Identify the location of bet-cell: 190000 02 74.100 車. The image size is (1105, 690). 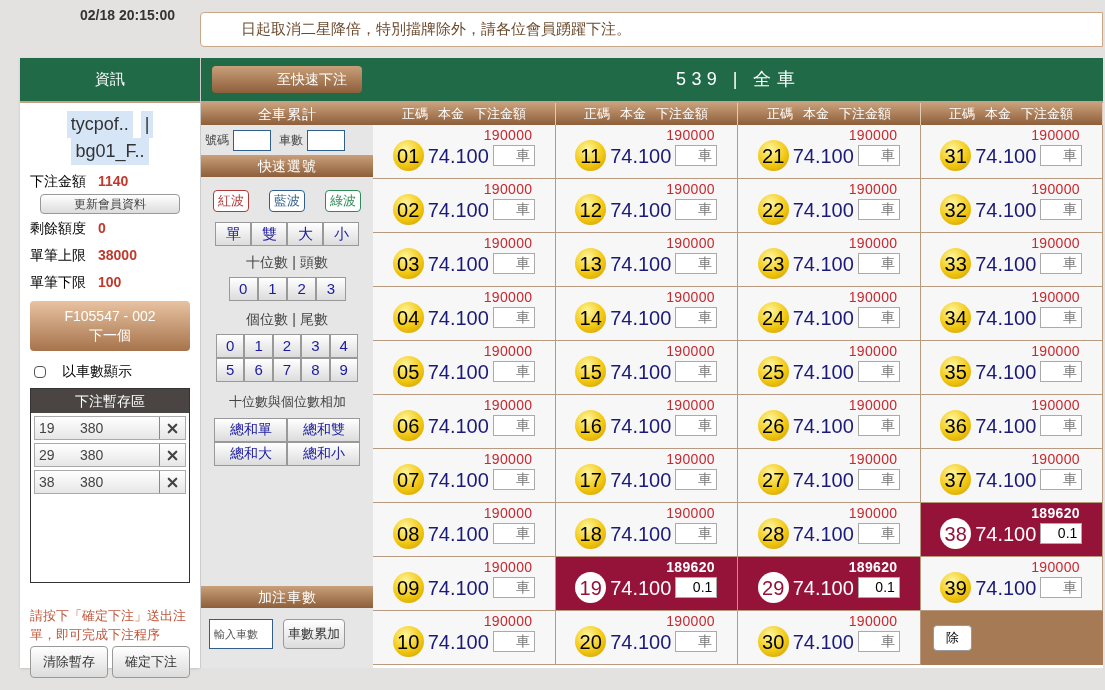
(464, 206).